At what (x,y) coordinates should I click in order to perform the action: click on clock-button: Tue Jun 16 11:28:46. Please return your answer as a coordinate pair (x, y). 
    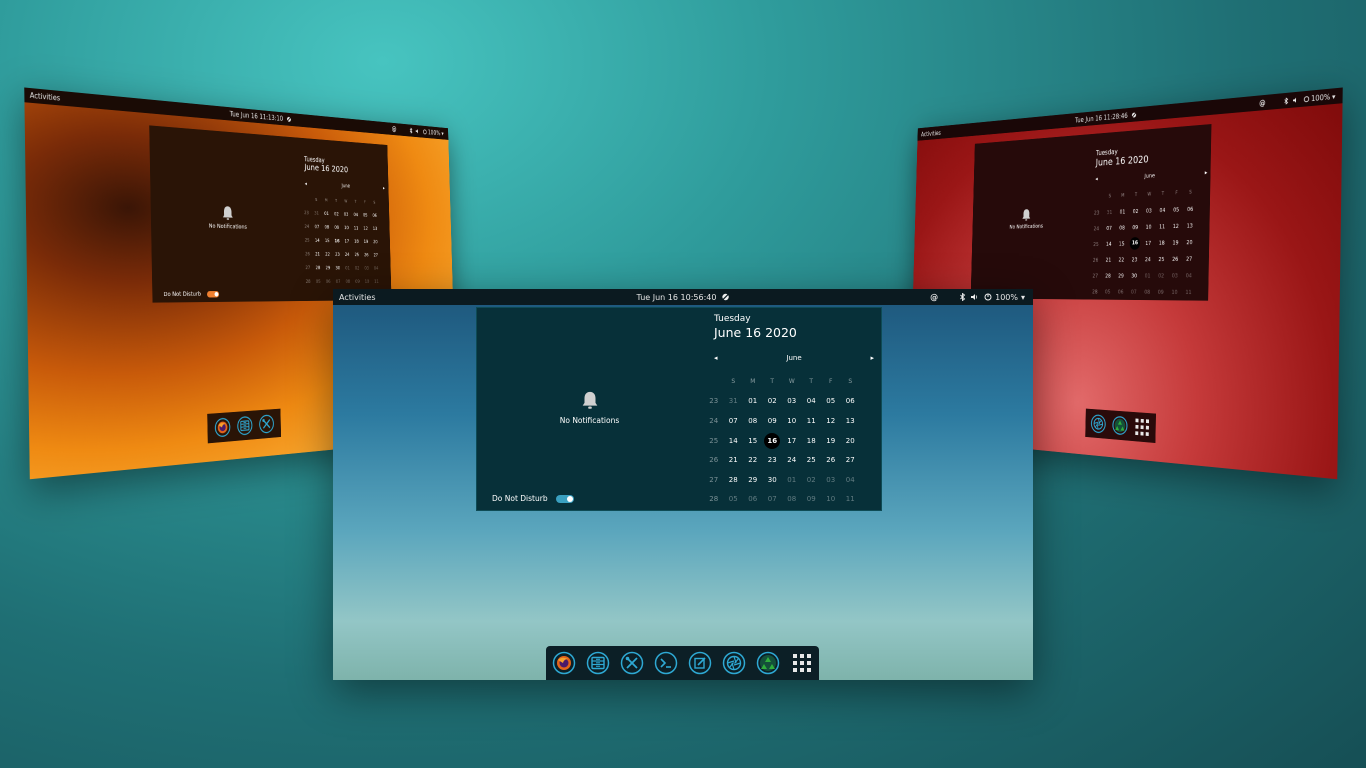
    Looking at the image, I should click on (1106, 117).